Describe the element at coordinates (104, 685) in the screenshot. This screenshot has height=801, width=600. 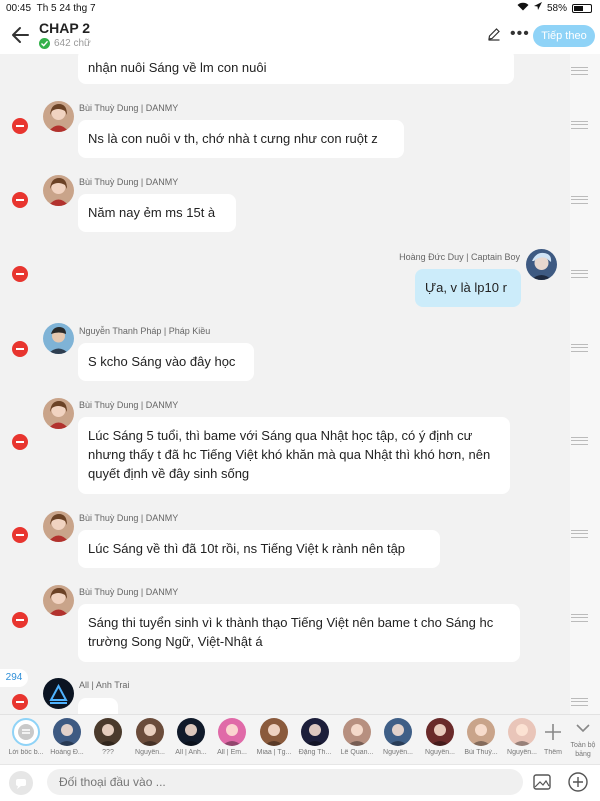
I see `author-name: All | Anh Trai` at that location.